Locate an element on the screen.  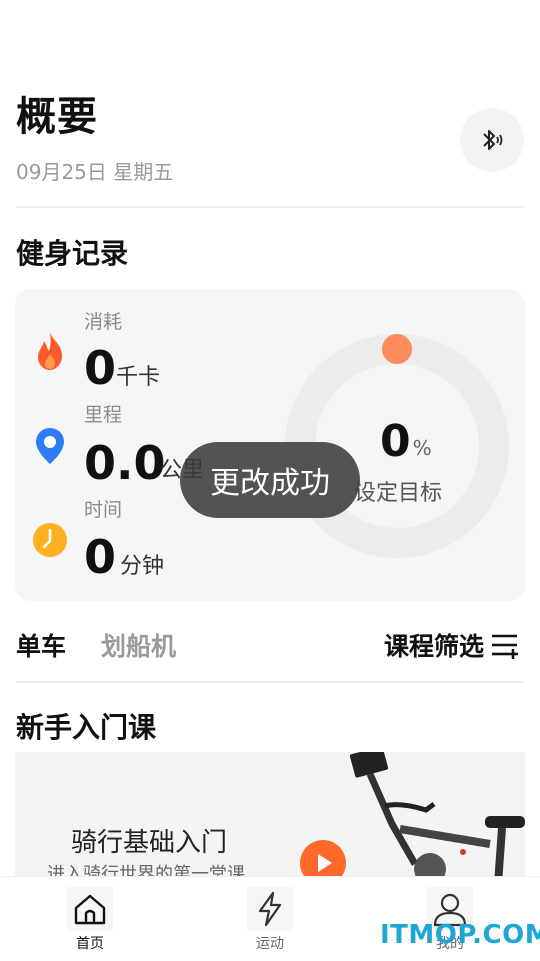
date-label: 09月25日 星期五 is located at coordinates (95, 172).